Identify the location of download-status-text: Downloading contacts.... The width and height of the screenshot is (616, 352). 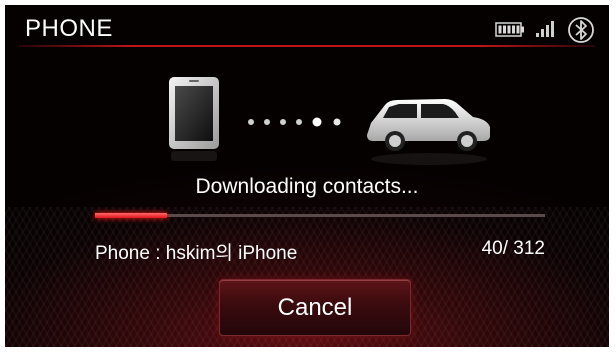
(307, 186).